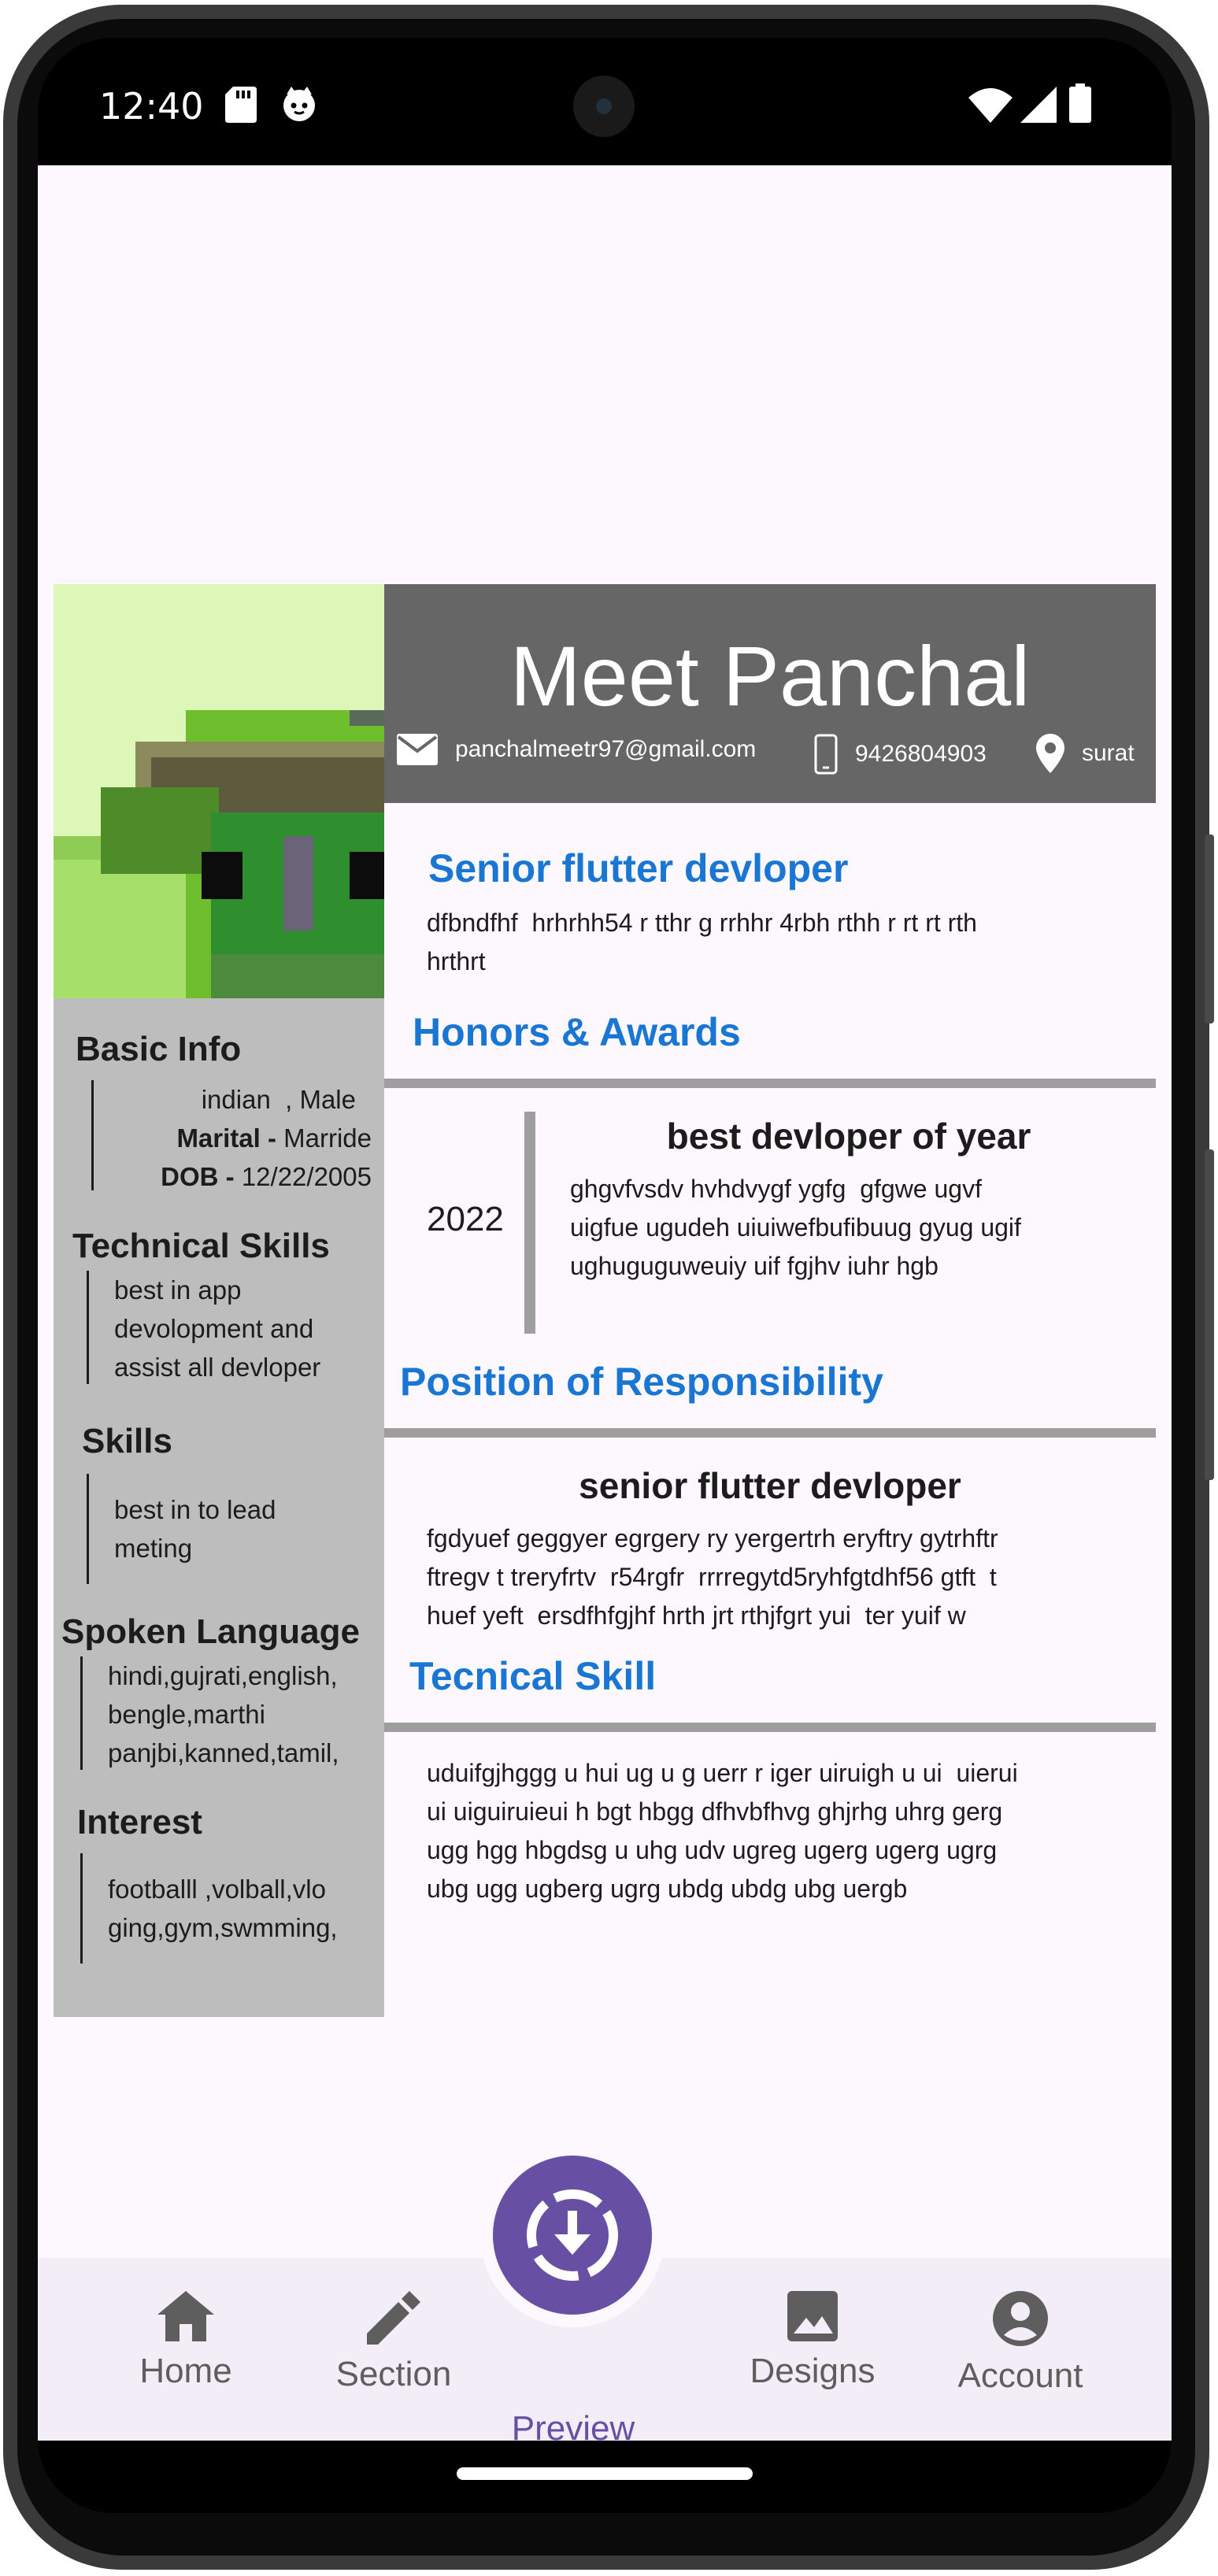  Describe the element at coordinates (1108, 753) in the screenshot. I see `location-text: surat` at that location.